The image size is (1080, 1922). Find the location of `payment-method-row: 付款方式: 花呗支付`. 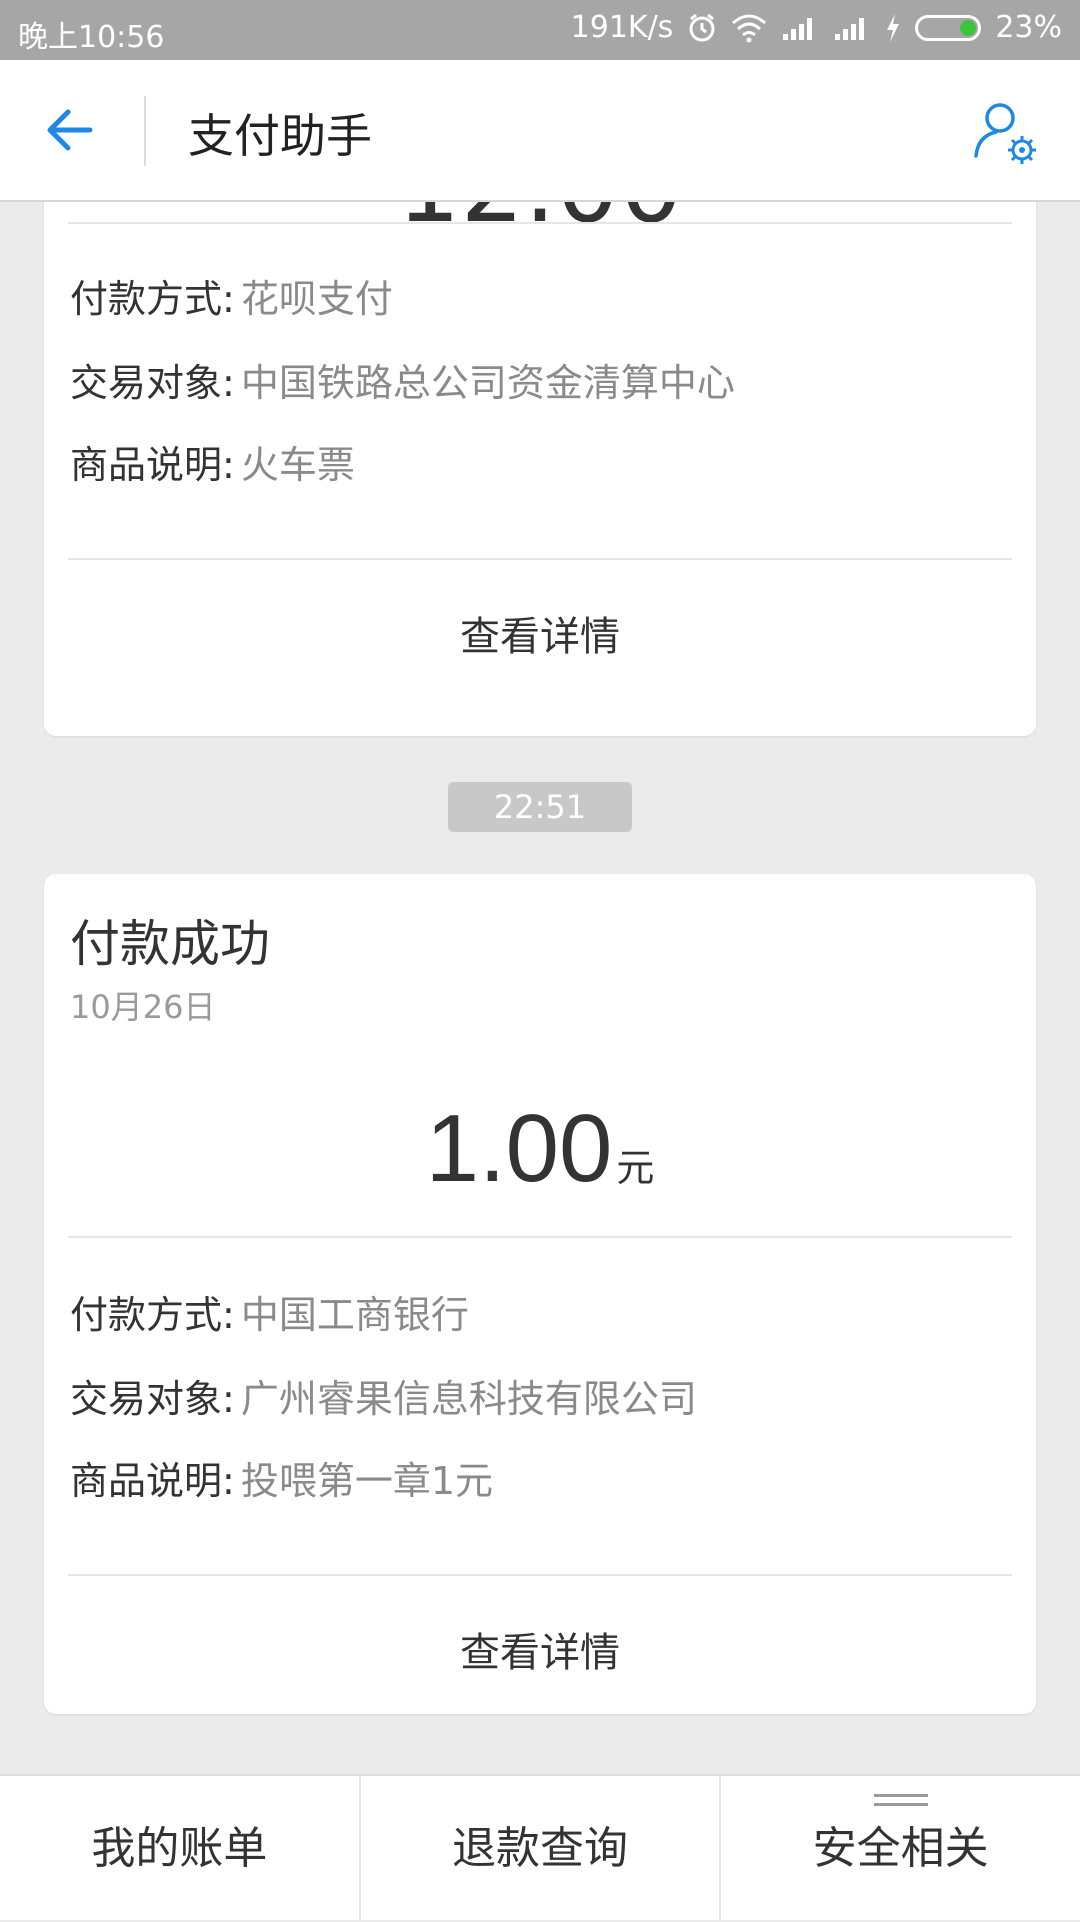

payment-method-row: 付款方式: 花呗支付 is located at coordinates (231, 295).